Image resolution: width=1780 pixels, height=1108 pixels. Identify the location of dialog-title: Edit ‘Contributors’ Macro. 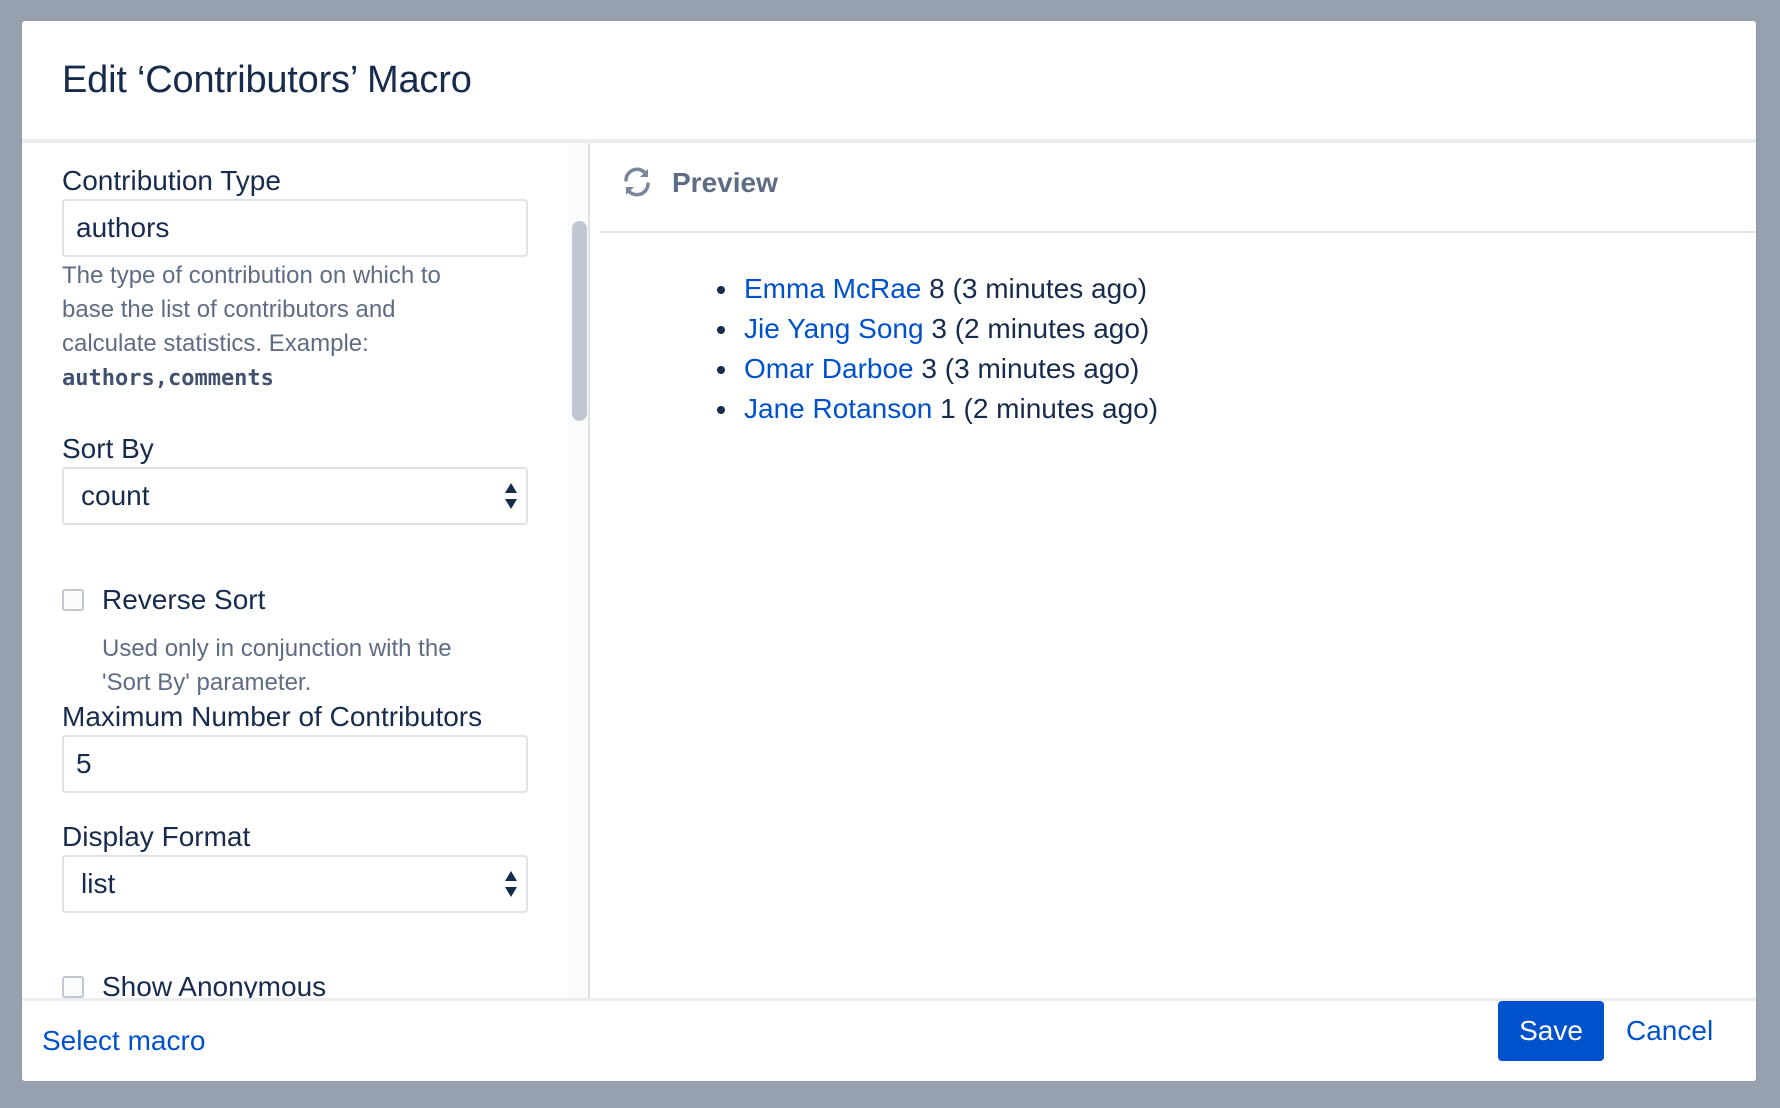
(267, 80).